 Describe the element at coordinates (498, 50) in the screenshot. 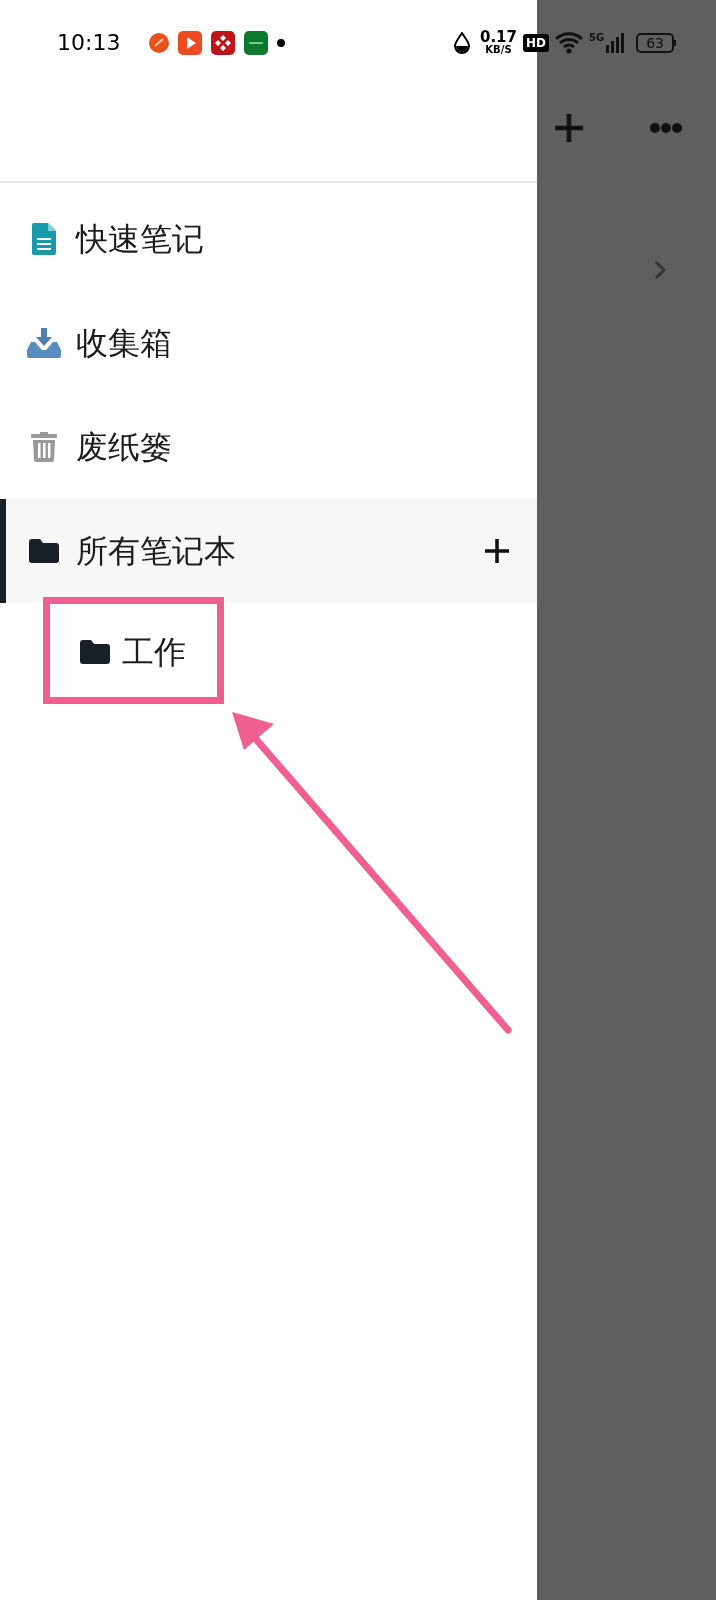

I see `speed-unit: KB/S` at that location.